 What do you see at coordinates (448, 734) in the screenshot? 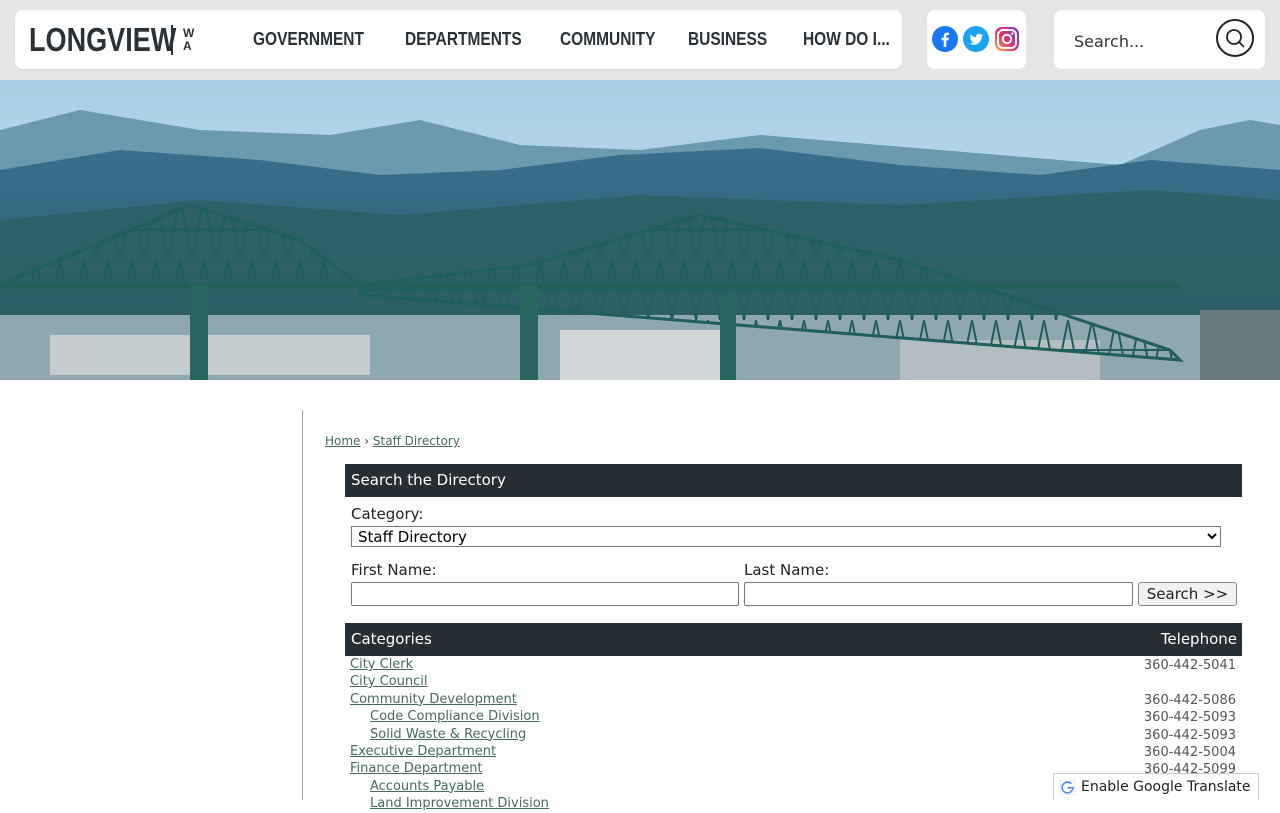
I see `category-link: Solid Waste & Recycling` at bounding box center [448, 734].